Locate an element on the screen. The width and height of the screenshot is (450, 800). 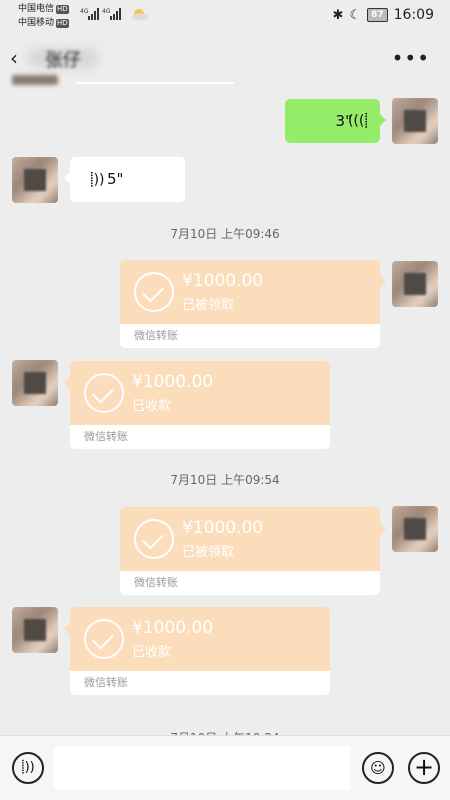
plus-icon: + is located at coordinates (424, 768).